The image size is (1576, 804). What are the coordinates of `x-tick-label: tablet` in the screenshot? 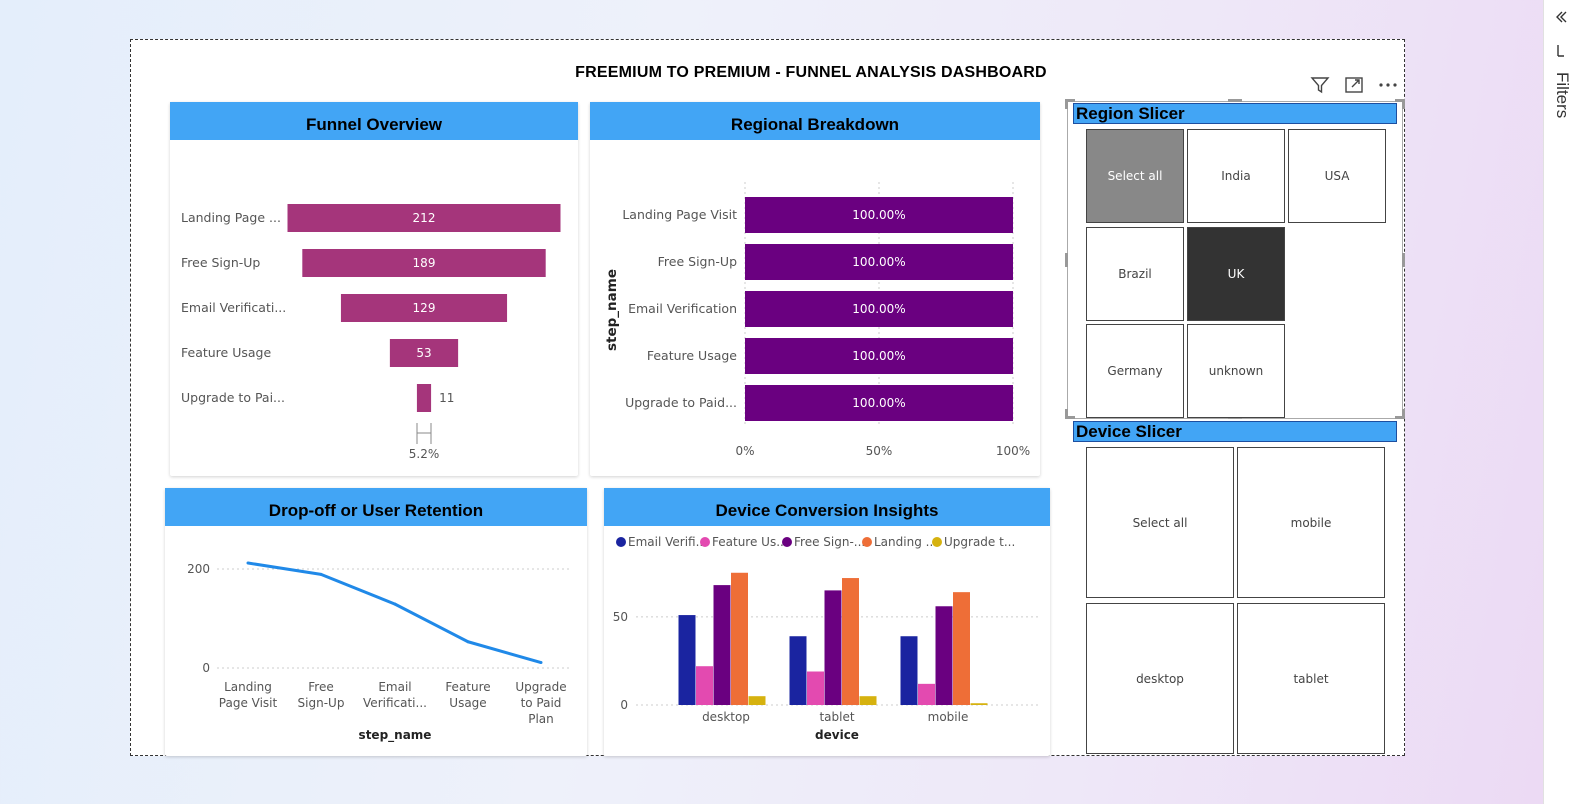 It's located at (836, 717).